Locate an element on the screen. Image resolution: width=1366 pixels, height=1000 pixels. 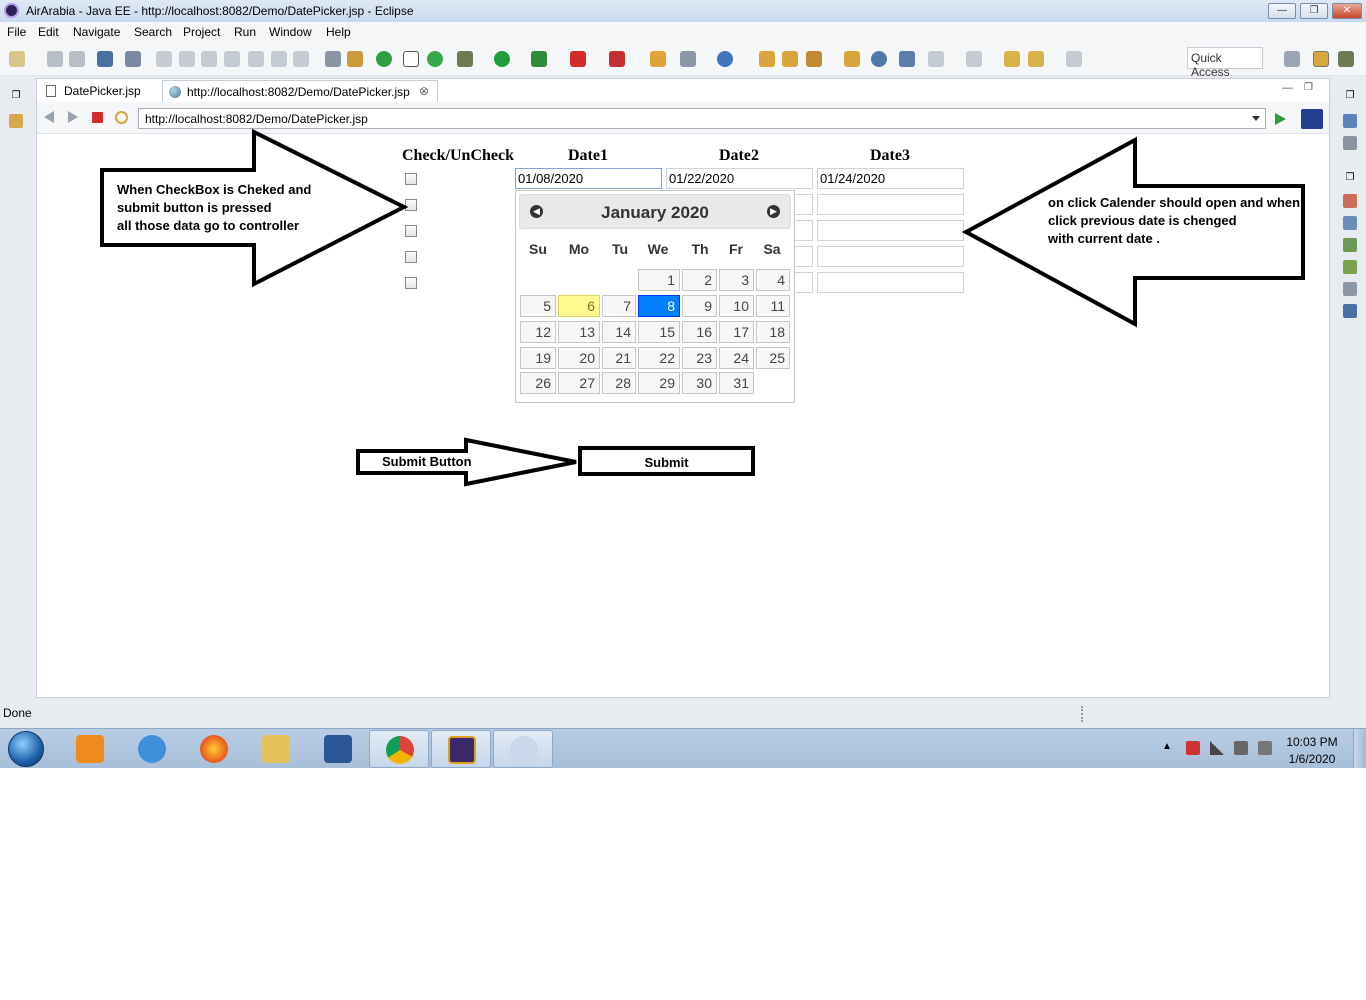
taskbar-word is located at coordinates (338, 749).